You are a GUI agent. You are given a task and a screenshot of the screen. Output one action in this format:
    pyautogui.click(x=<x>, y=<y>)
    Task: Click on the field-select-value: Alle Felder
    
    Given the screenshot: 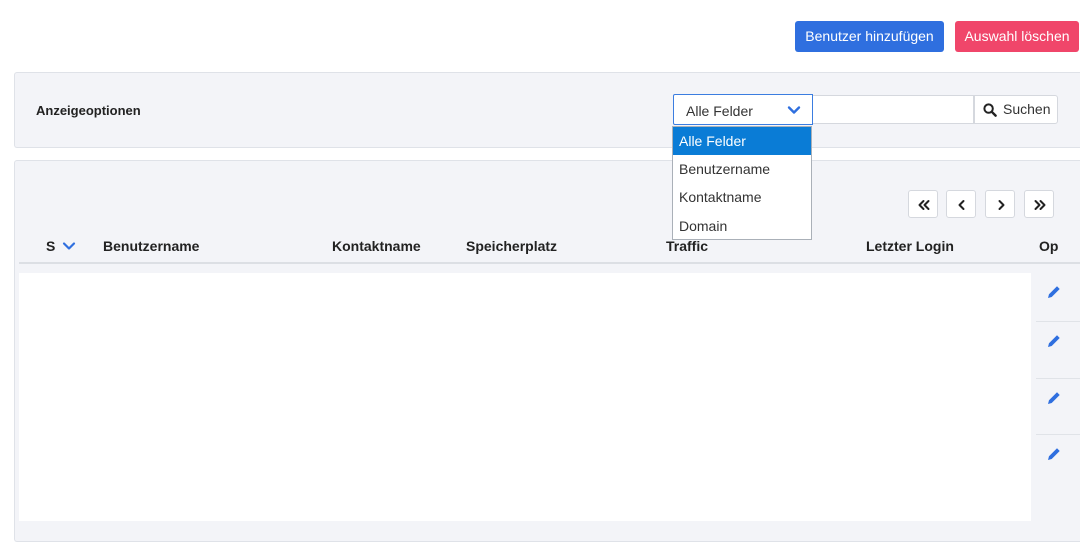 What is the action you would take?
    pyautogui.click(x=719, y=111)
    